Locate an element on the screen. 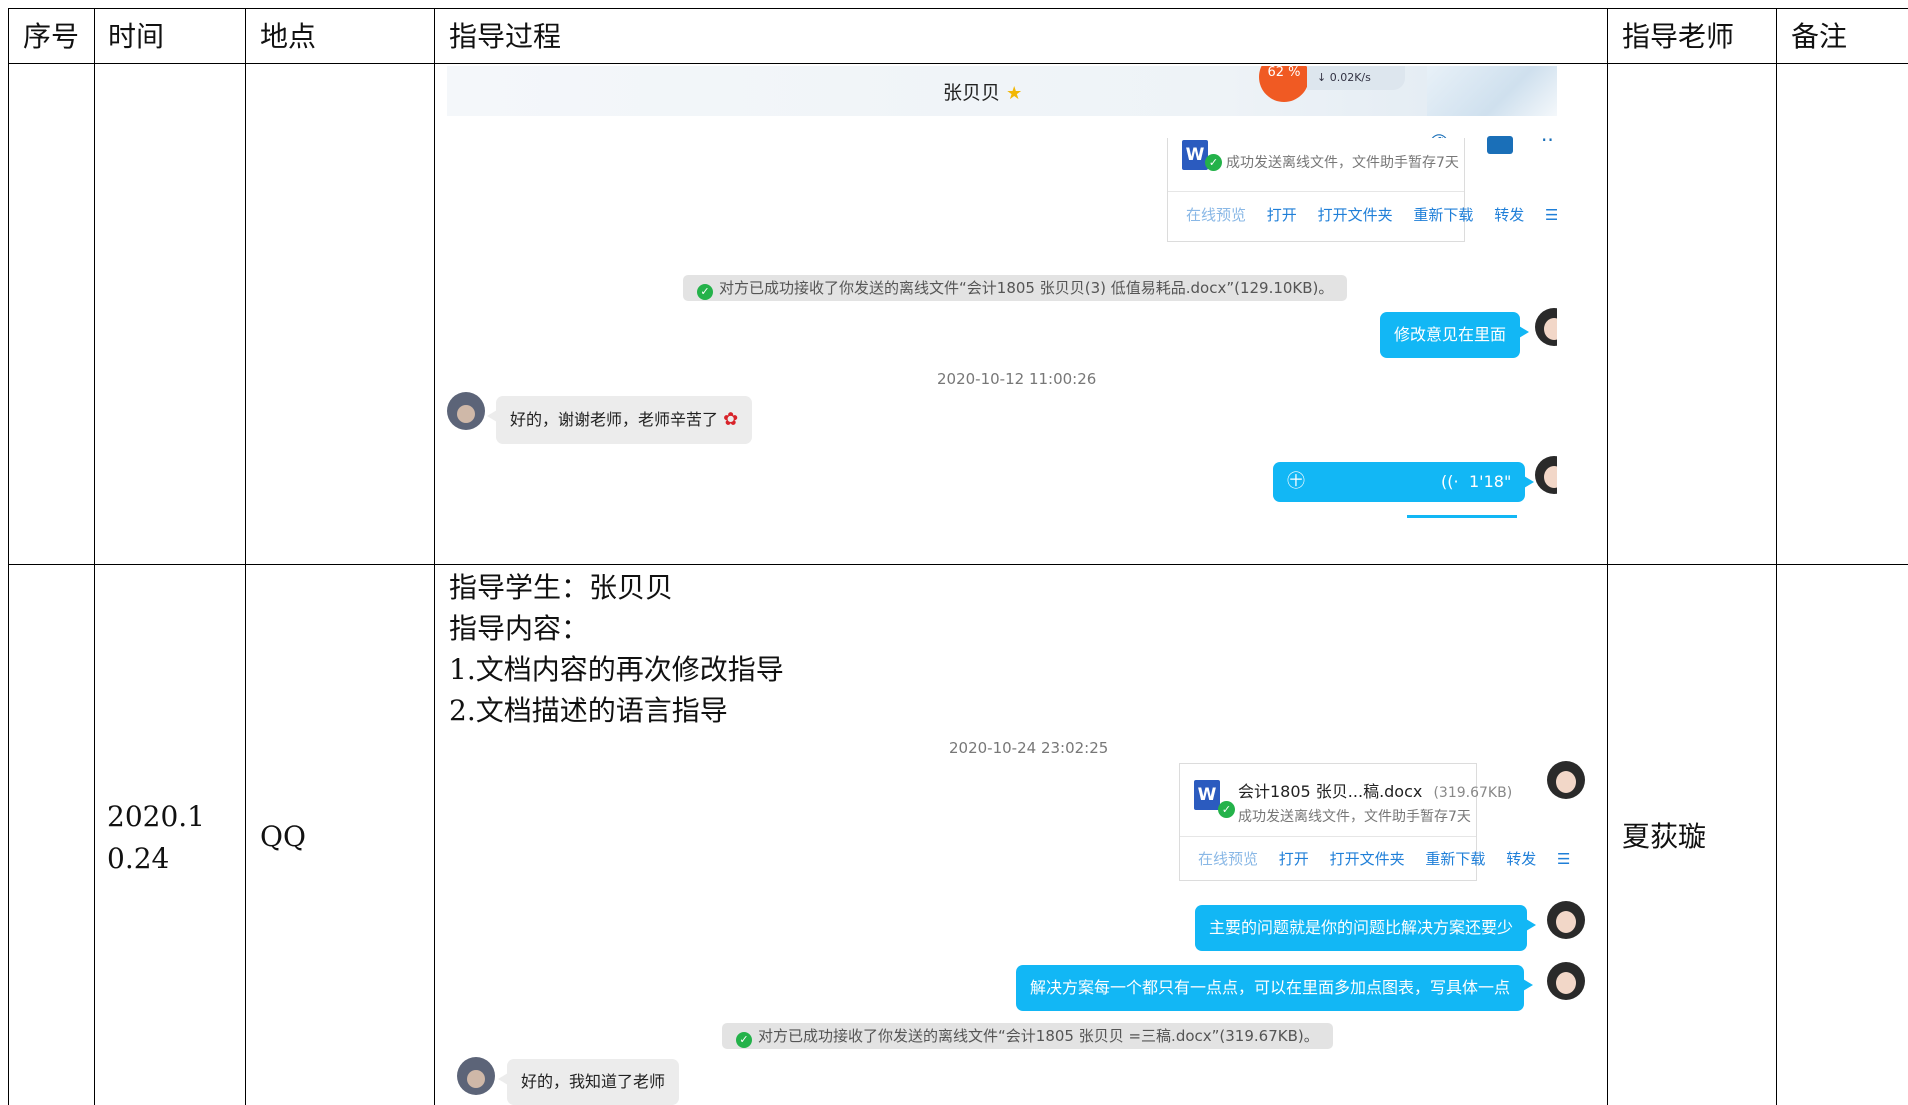 This screenshot has height=1105, width=1908. voice-duration: 1'18" is located at coordinates (1490, 481).